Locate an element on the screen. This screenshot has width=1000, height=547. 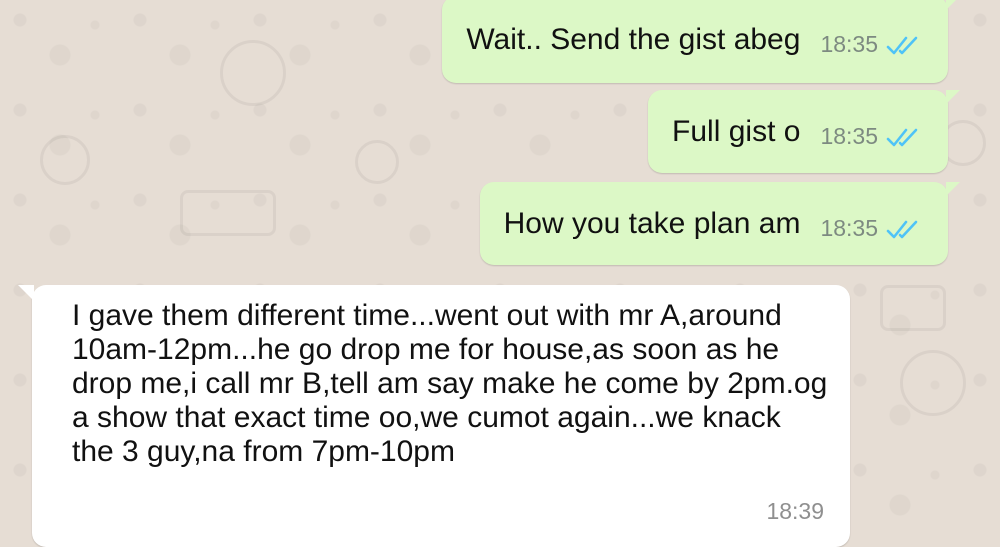
message-text: Wait.. Send the gist abeg is located at coordinates (633, 39).